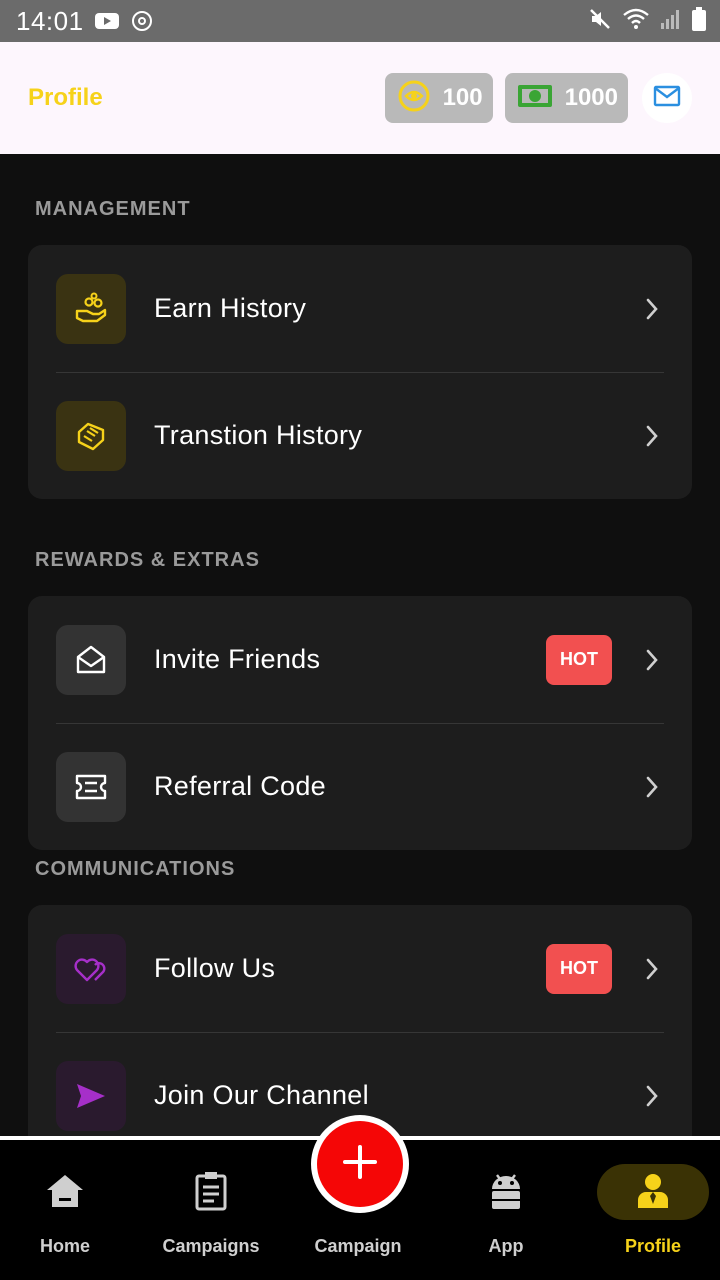 This screenshot has height=1280, width=720. I want to click on mail-icon, so click(667, 98).